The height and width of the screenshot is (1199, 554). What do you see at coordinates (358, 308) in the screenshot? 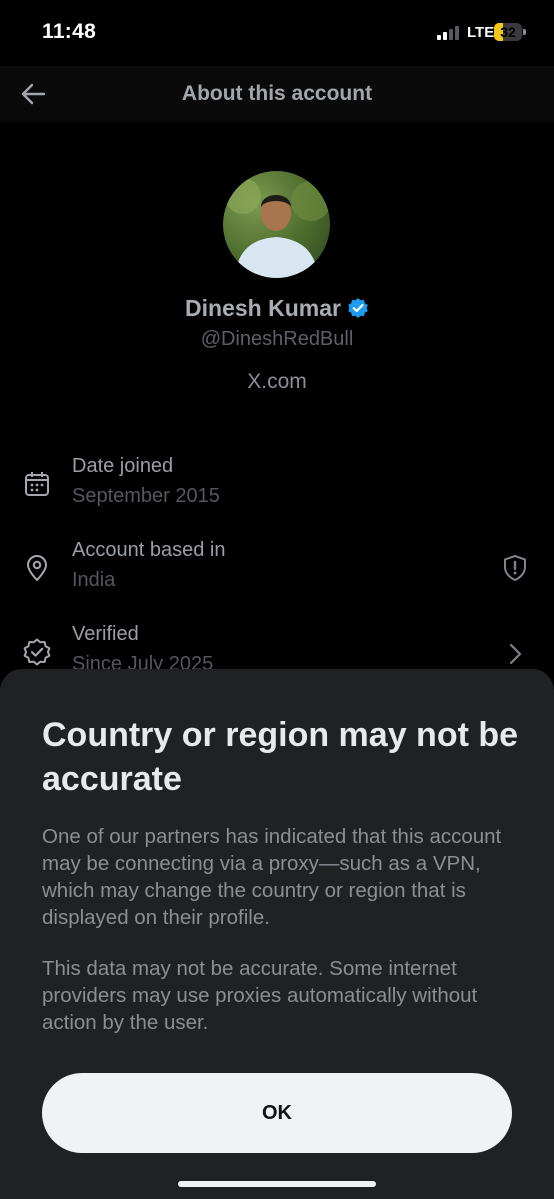
I see `verified-badge-icon` at bounding box center [358, 308].